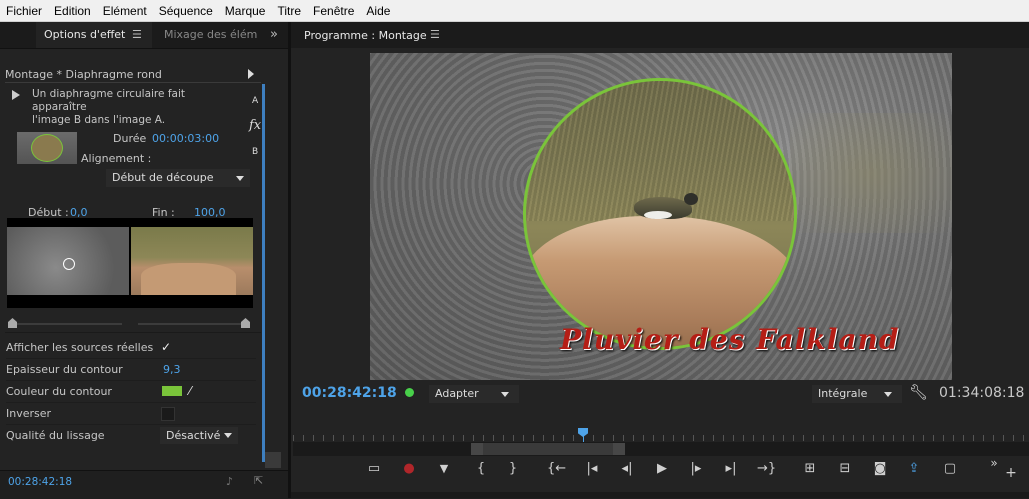 This screenshot has height=499, width=1029. What do you see at coordinates (374, 469) in the screenshot?
I see `safe-margins-icon: ▭` at bounding box center [374, 469].